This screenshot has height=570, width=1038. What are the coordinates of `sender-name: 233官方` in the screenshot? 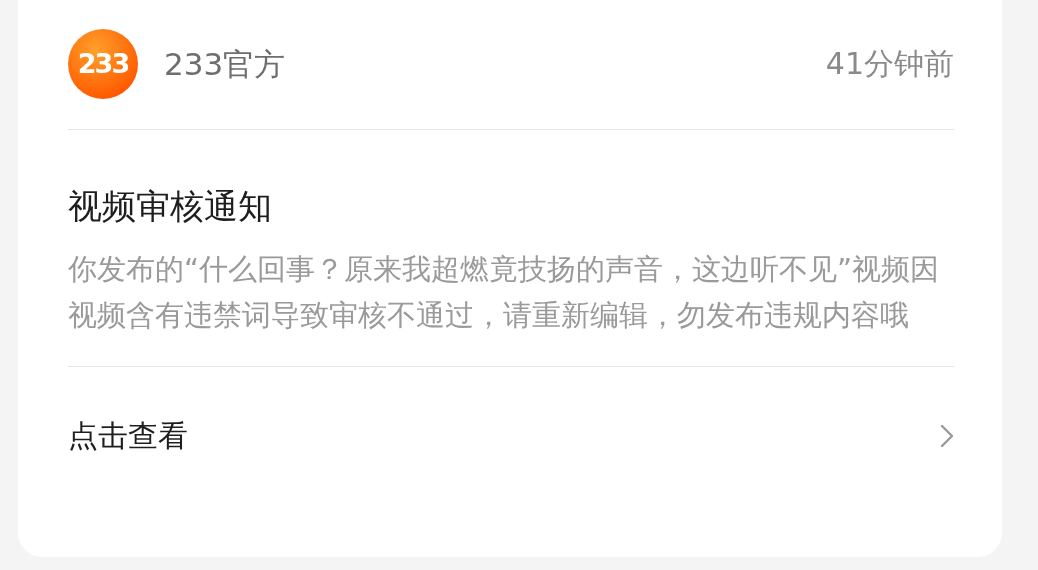 It's located at (225, 64).